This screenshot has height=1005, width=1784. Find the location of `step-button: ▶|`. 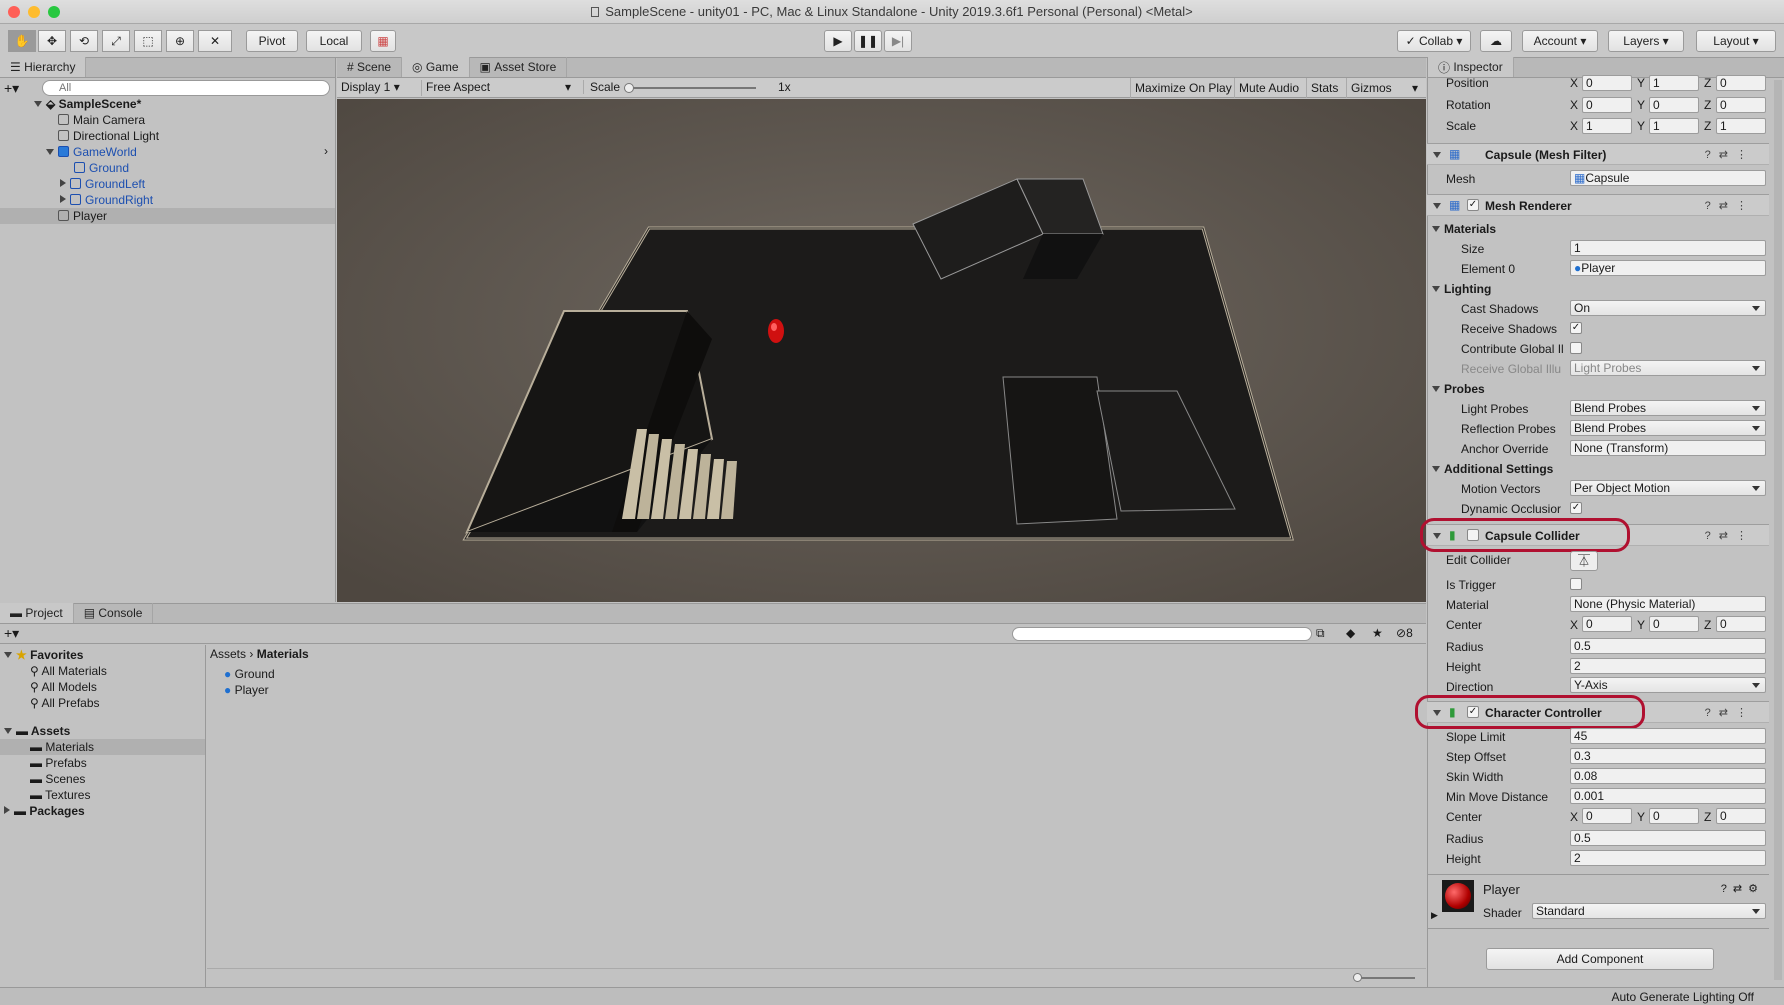

step-button: ▶| is located at coordinates (898, 41).